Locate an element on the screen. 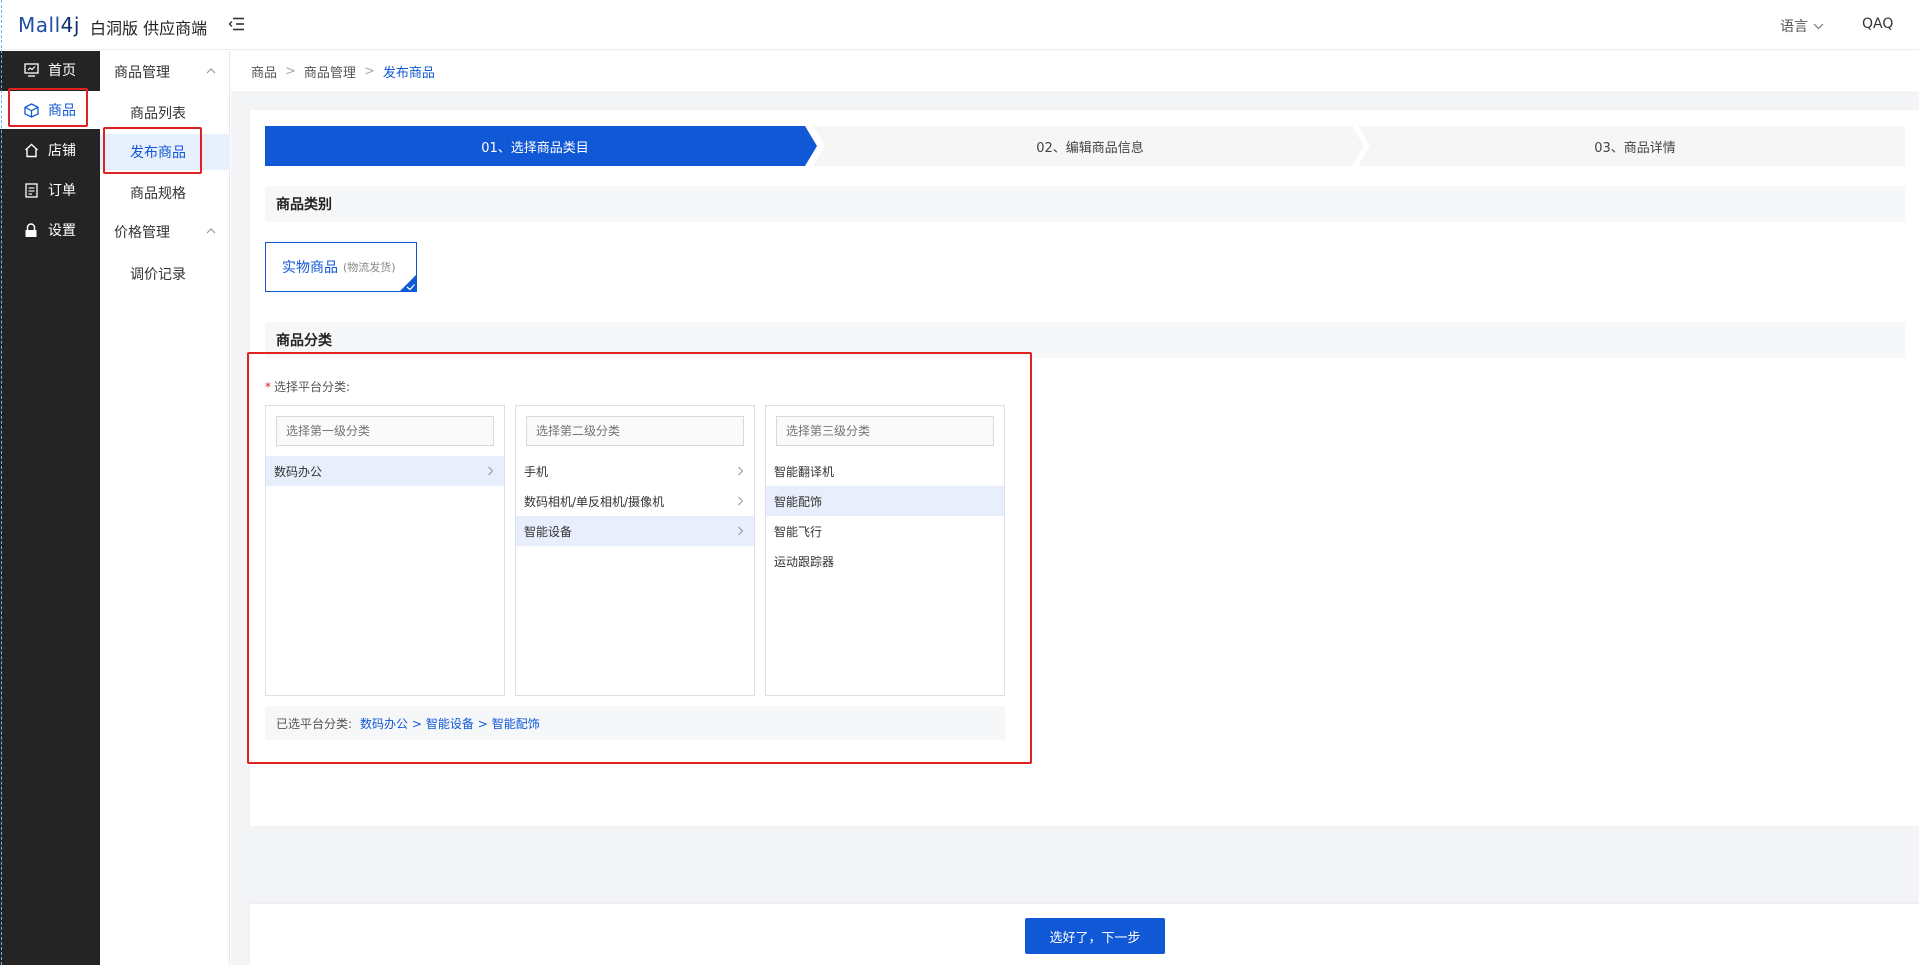 The height and width of the screenshot is (965, 1919). language-switcher: 语言 is located at coordinates (1802, 26).